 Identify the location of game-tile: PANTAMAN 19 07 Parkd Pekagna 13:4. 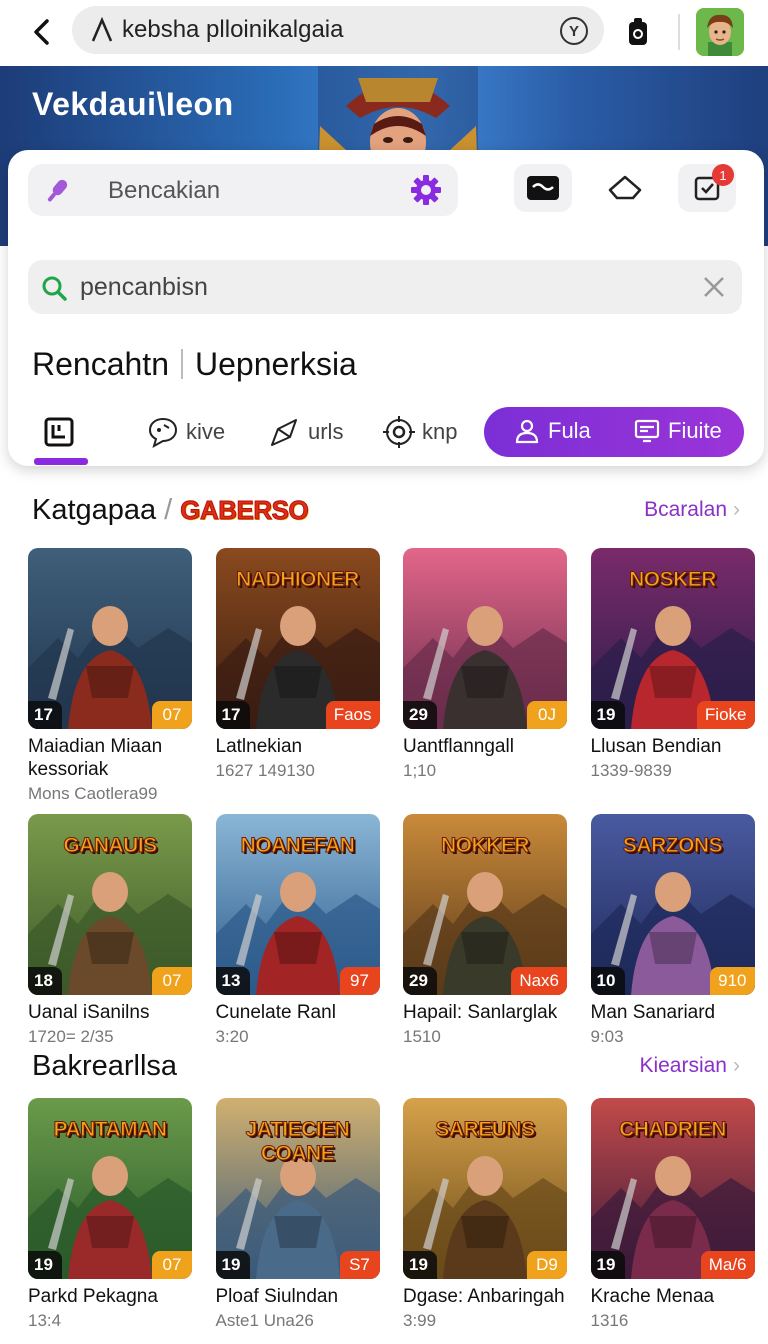
(110, 1215).